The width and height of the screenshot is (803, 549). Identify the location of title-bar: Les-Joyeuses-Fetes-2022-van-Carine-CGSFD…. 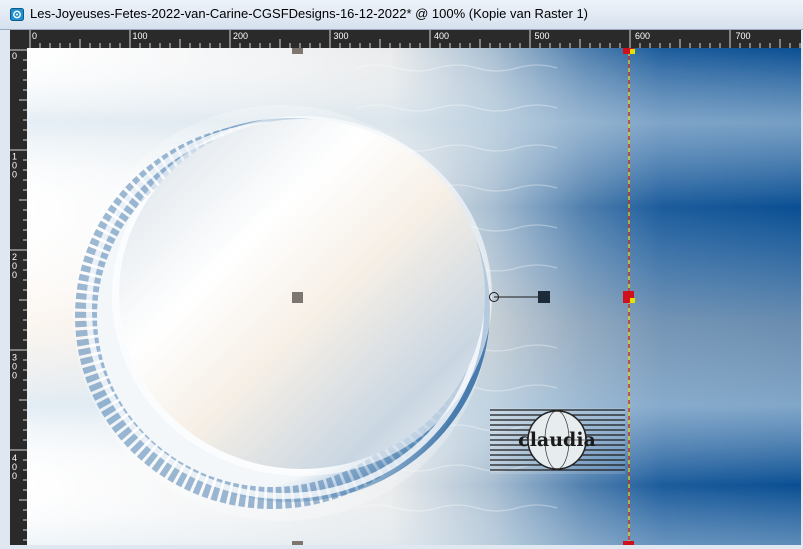
(401, 15).